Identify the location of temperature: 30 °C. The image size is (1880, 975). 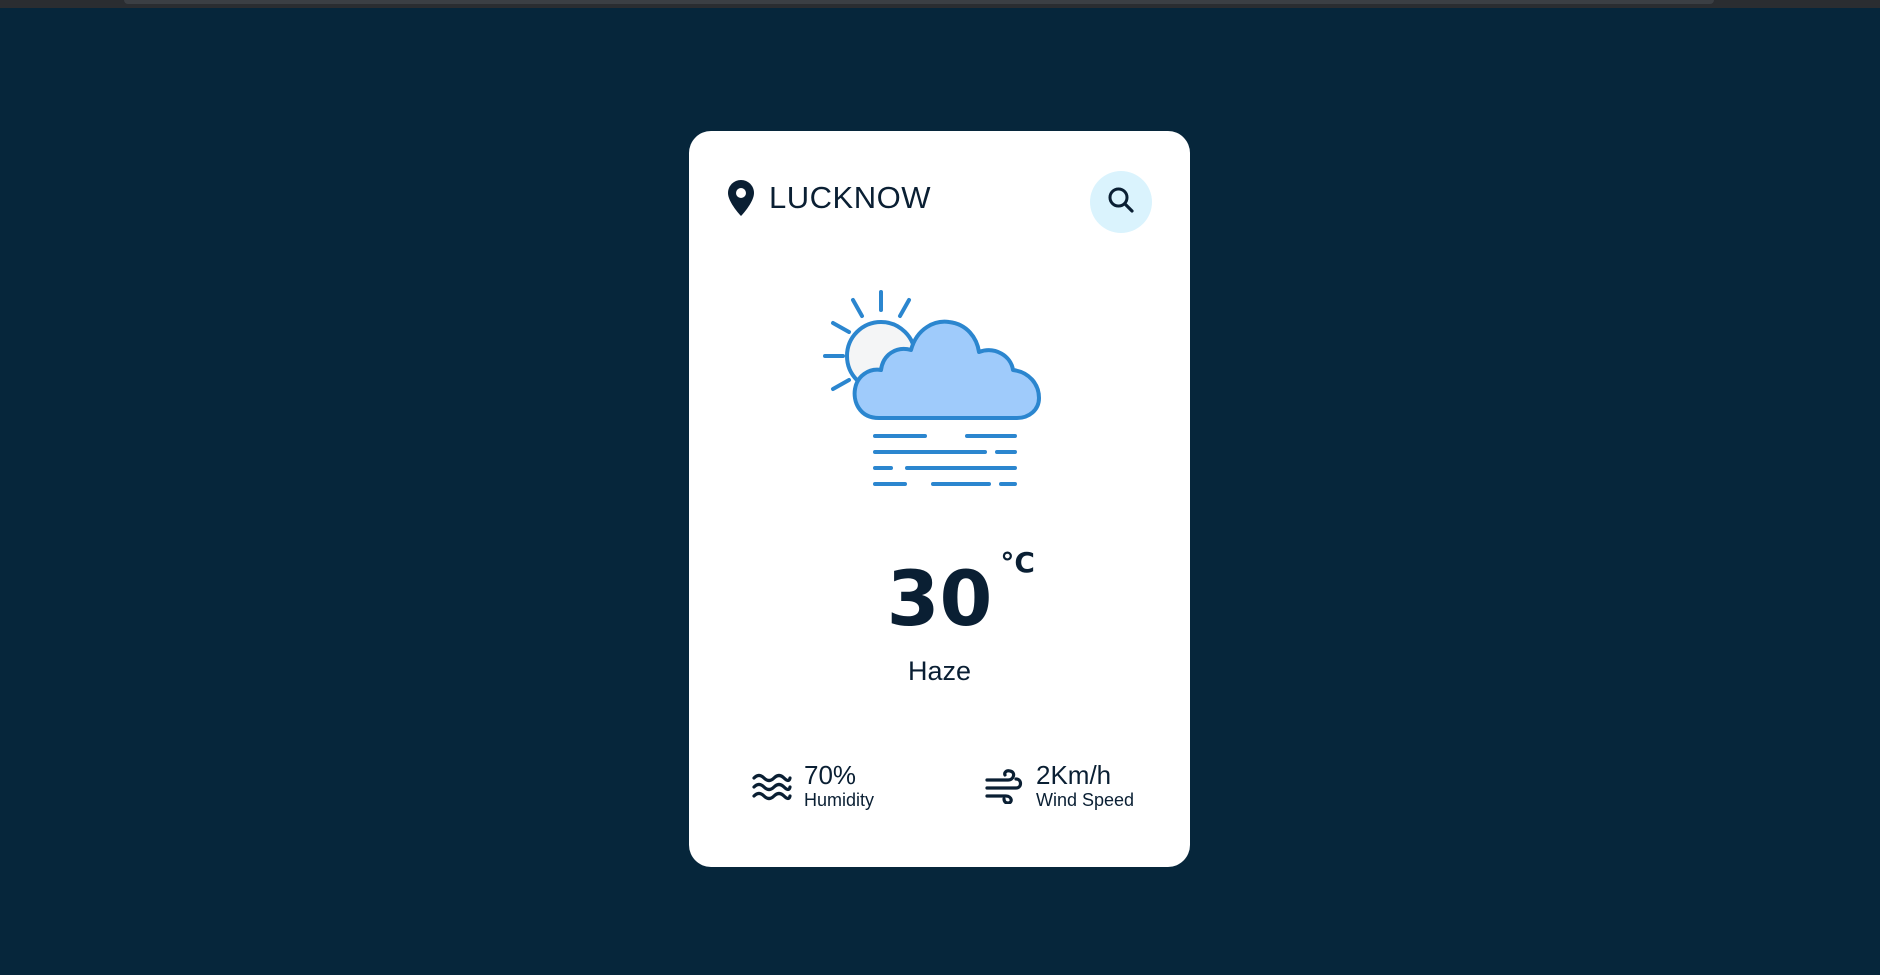
(961, 593).